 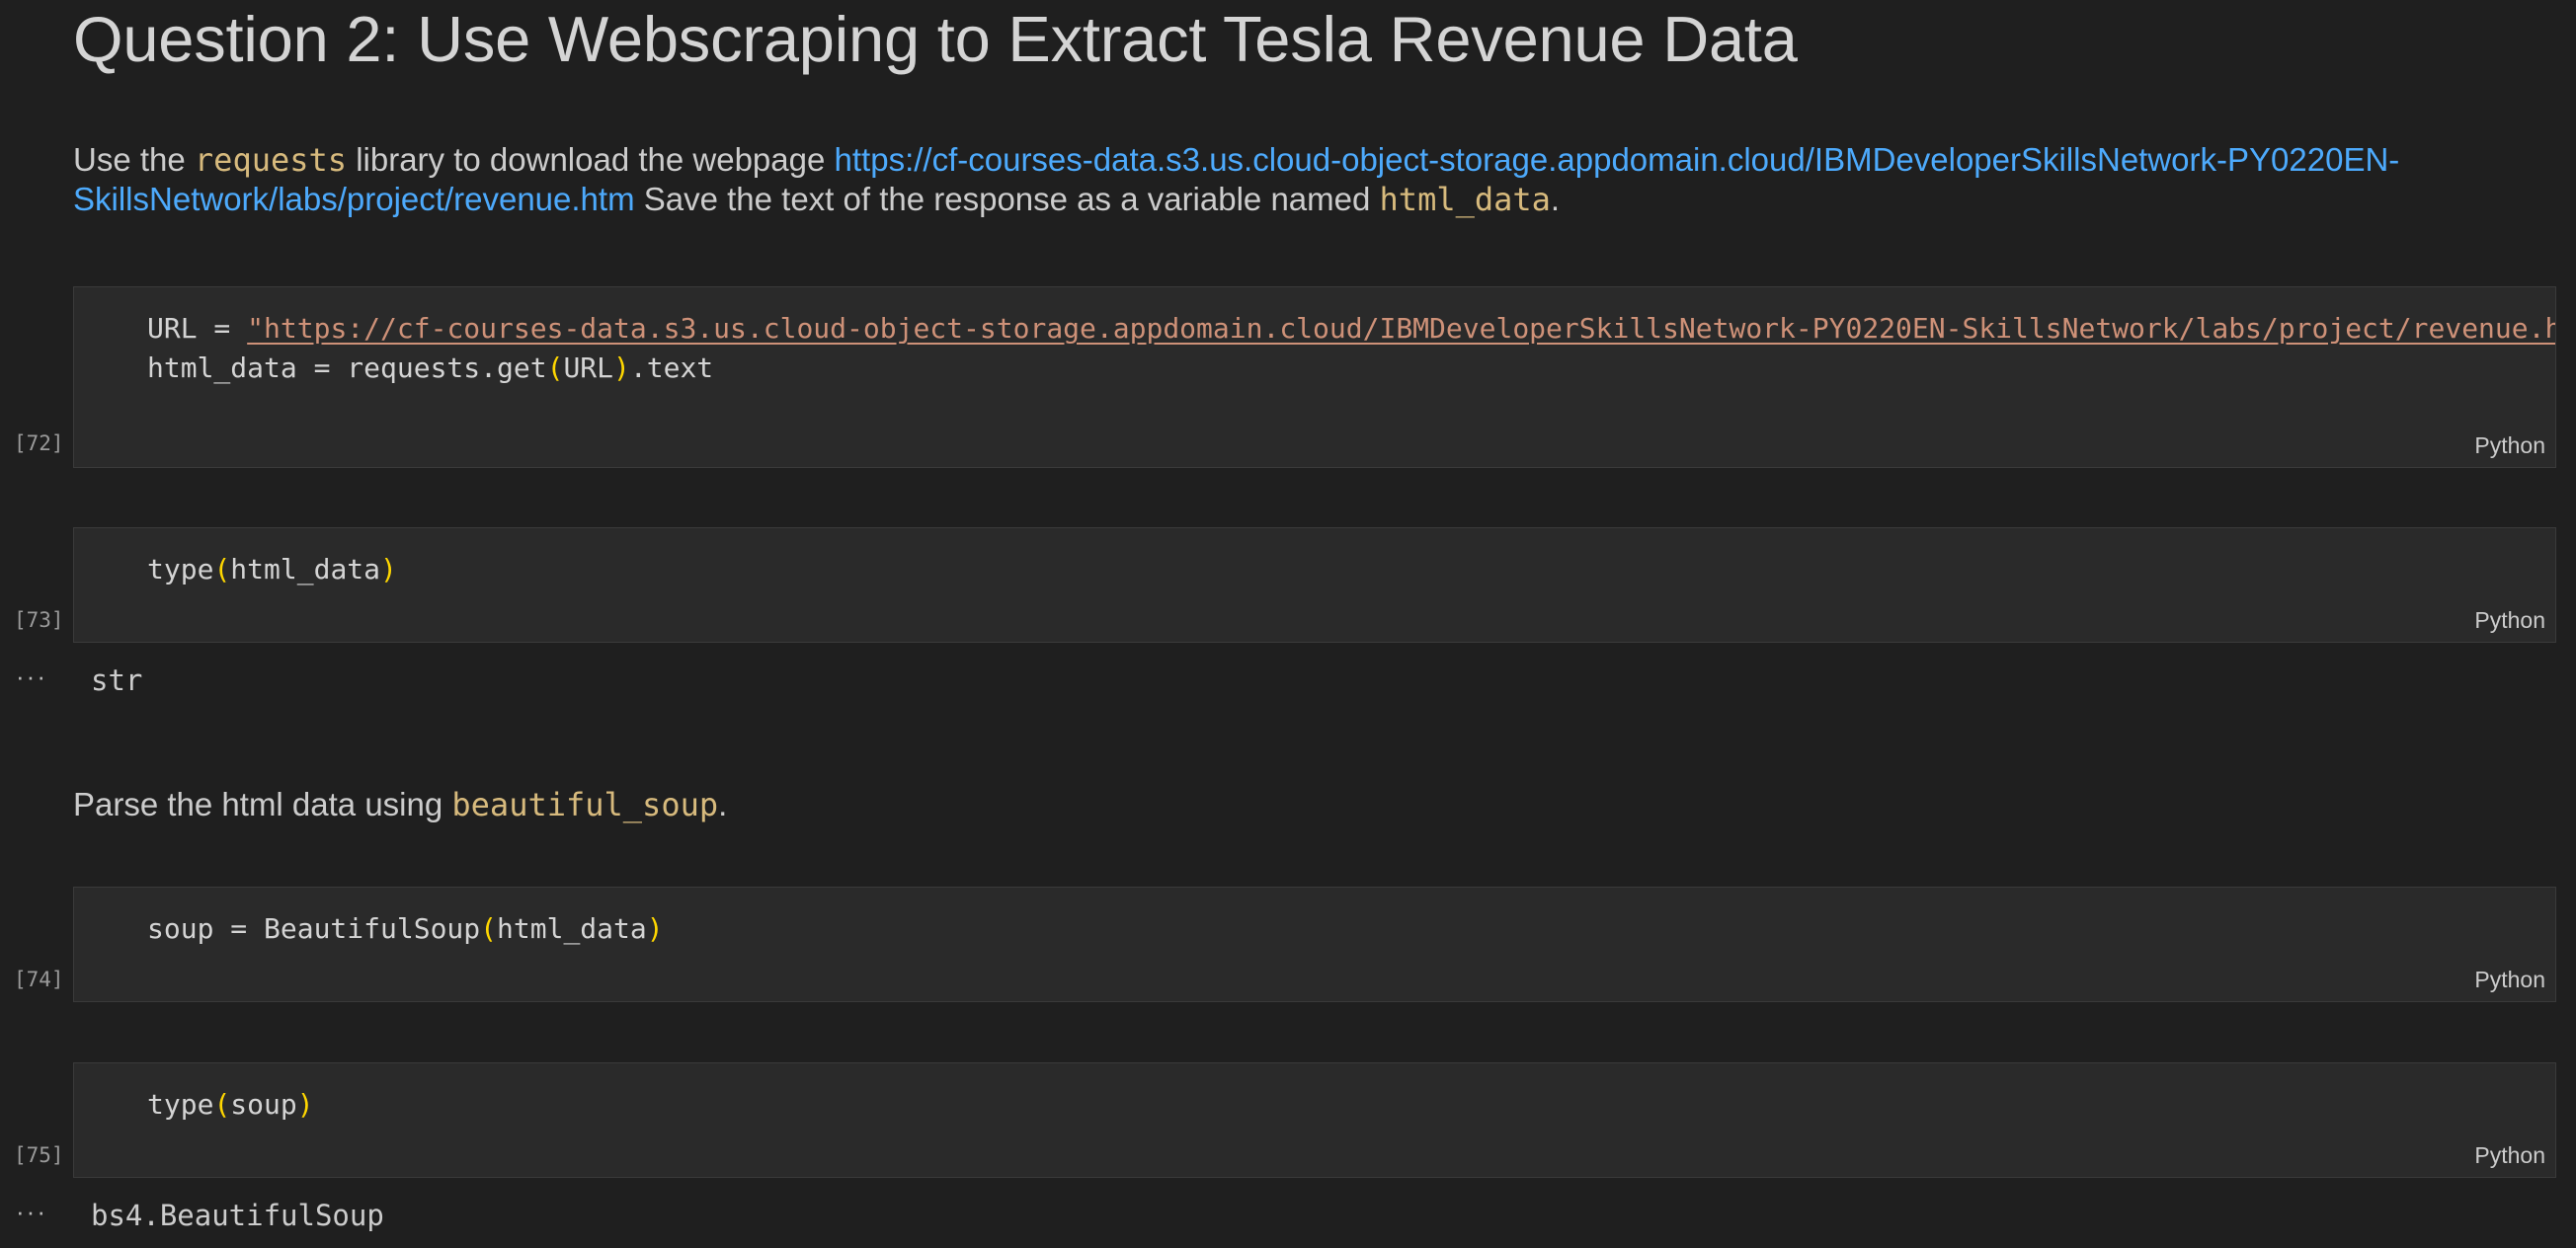 I want to click on execution-count: [72], so click(x=39, y=443).